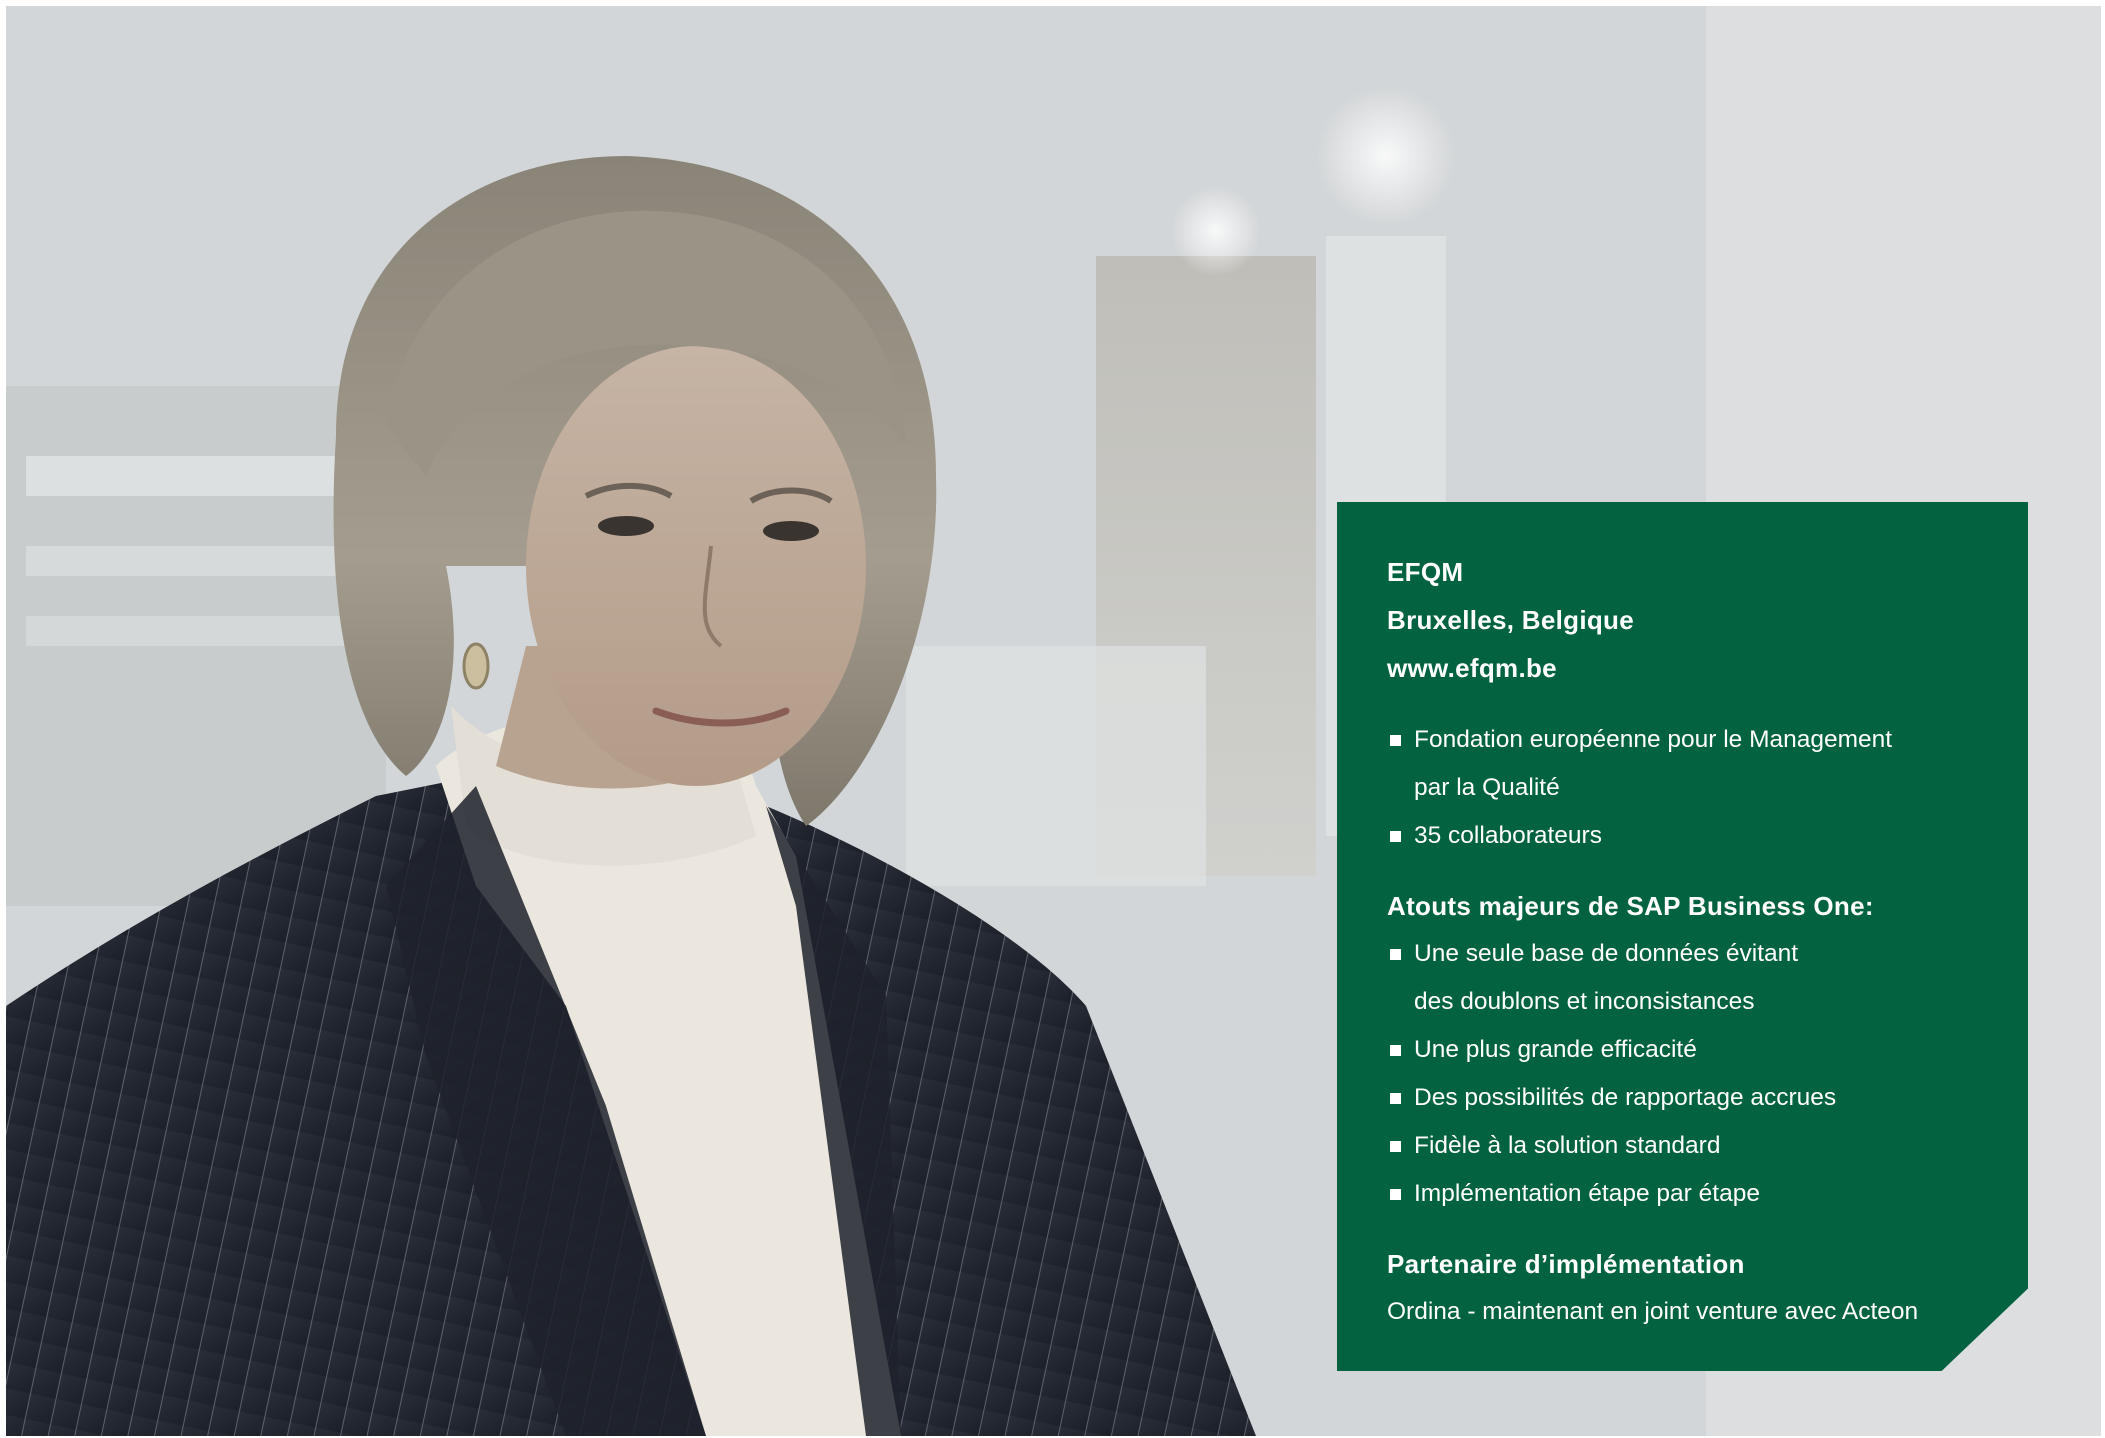  I want to click on list-item-text: Fidèle à la solution standard, so click(1567, 1145).